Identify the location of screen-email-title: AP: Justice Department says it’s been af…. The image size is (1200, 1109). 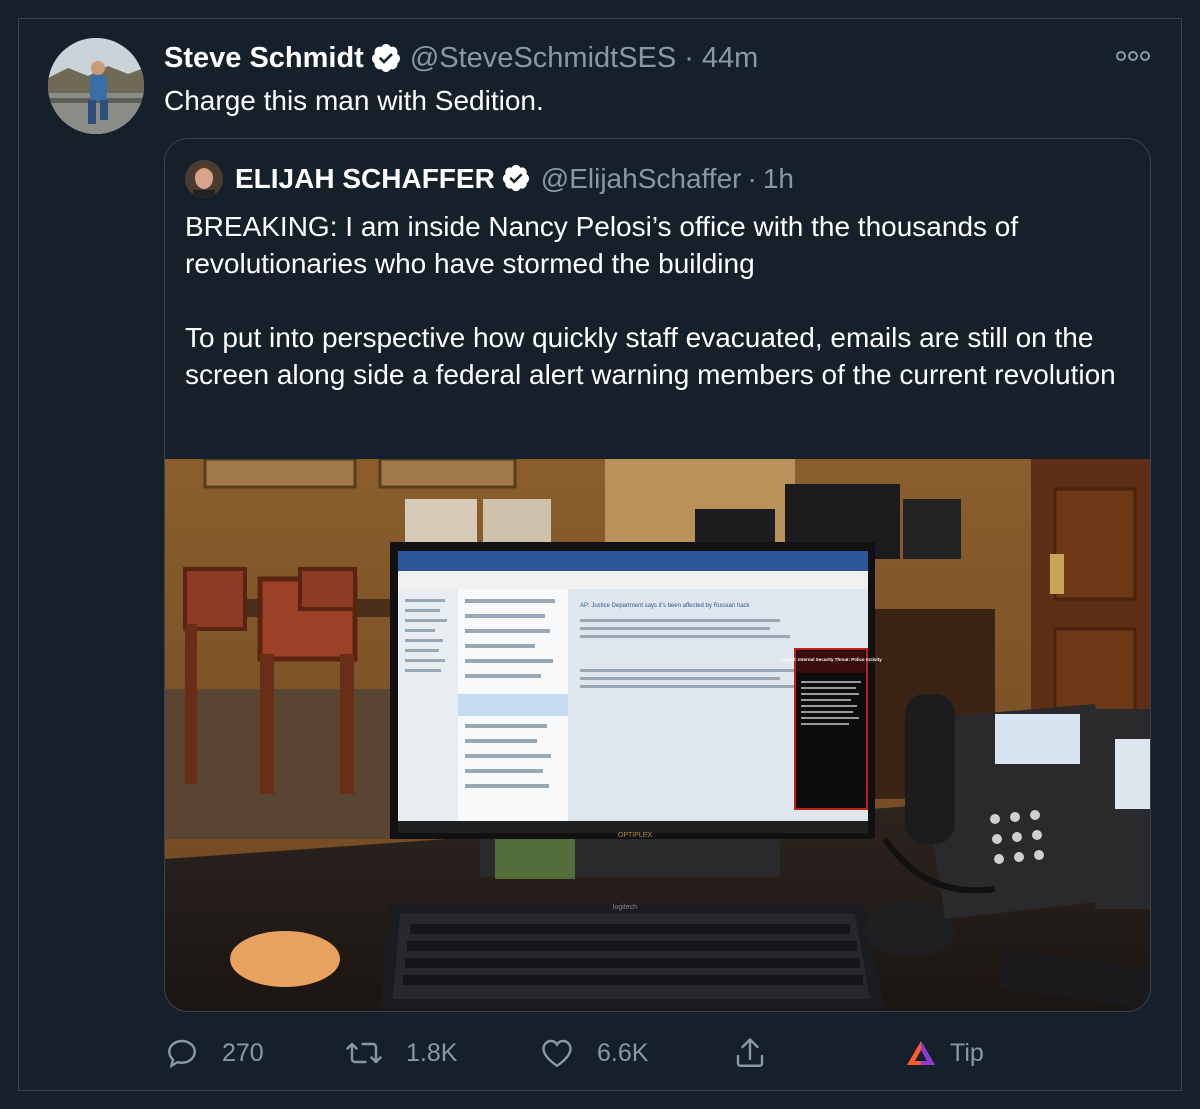
(665, 606).